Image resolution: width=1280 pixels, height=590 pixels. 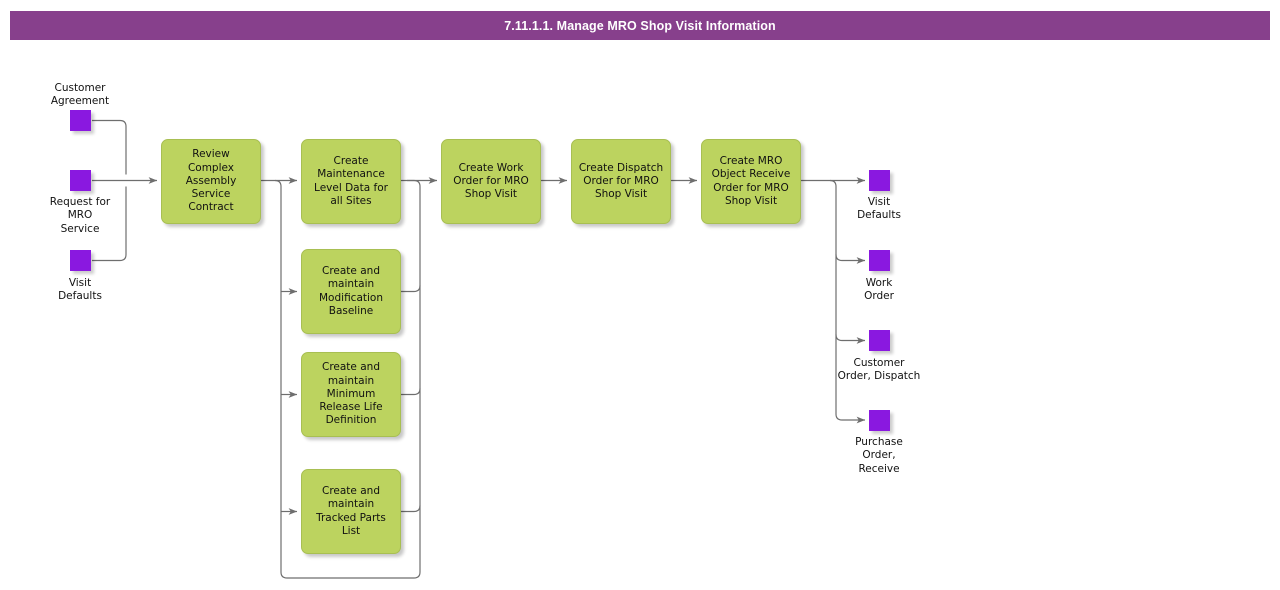 What do you see at coordinates (879, 340) in the screenshot?
I see `data-object-customer-order-dispatch` at bounding box center [879, 340].